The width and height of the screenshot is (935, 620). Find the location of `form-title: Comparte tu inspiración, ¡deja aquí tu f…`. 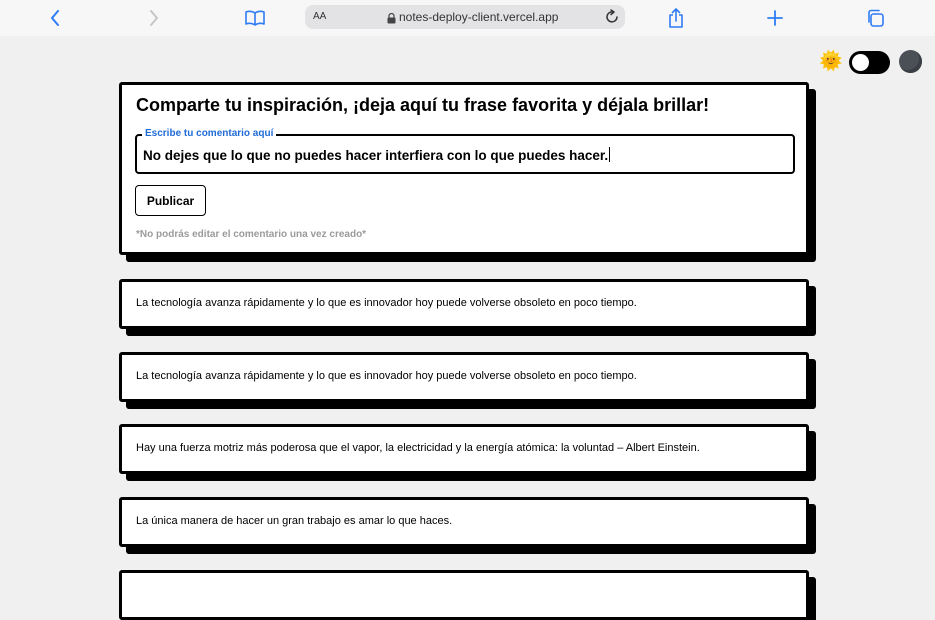

form-title: Comparte tu inspiración, ¡deja aquí tu f… is located at coordinates (423, 105).